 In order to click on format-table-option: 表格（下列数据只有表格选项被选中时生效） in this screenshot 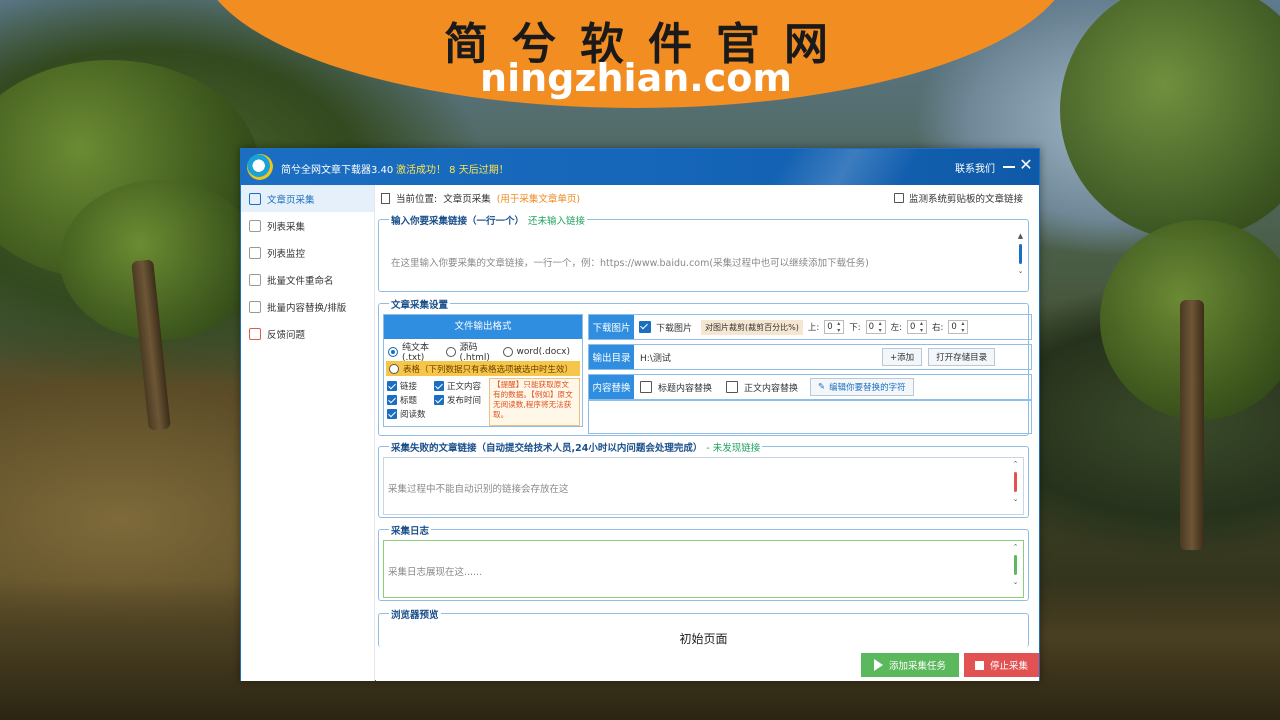, I will do `click(483, 368)`.